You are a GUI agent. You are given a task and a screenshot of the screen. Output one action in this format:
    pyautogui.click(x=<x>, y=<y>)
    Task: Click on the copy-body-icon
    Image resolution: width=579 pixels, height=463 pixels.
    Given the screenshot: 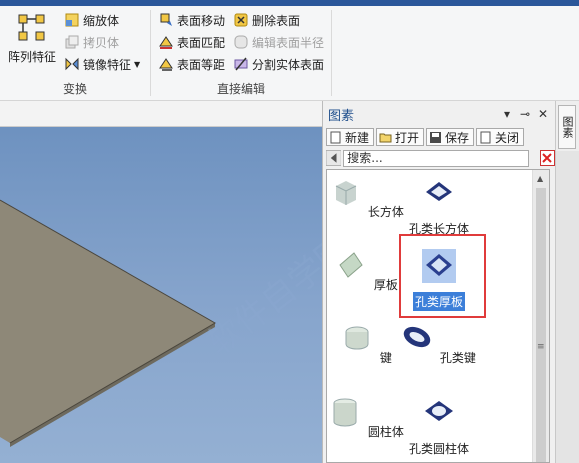 What is the action you would take?
    pyautogui.click(x=72, y=42)
    